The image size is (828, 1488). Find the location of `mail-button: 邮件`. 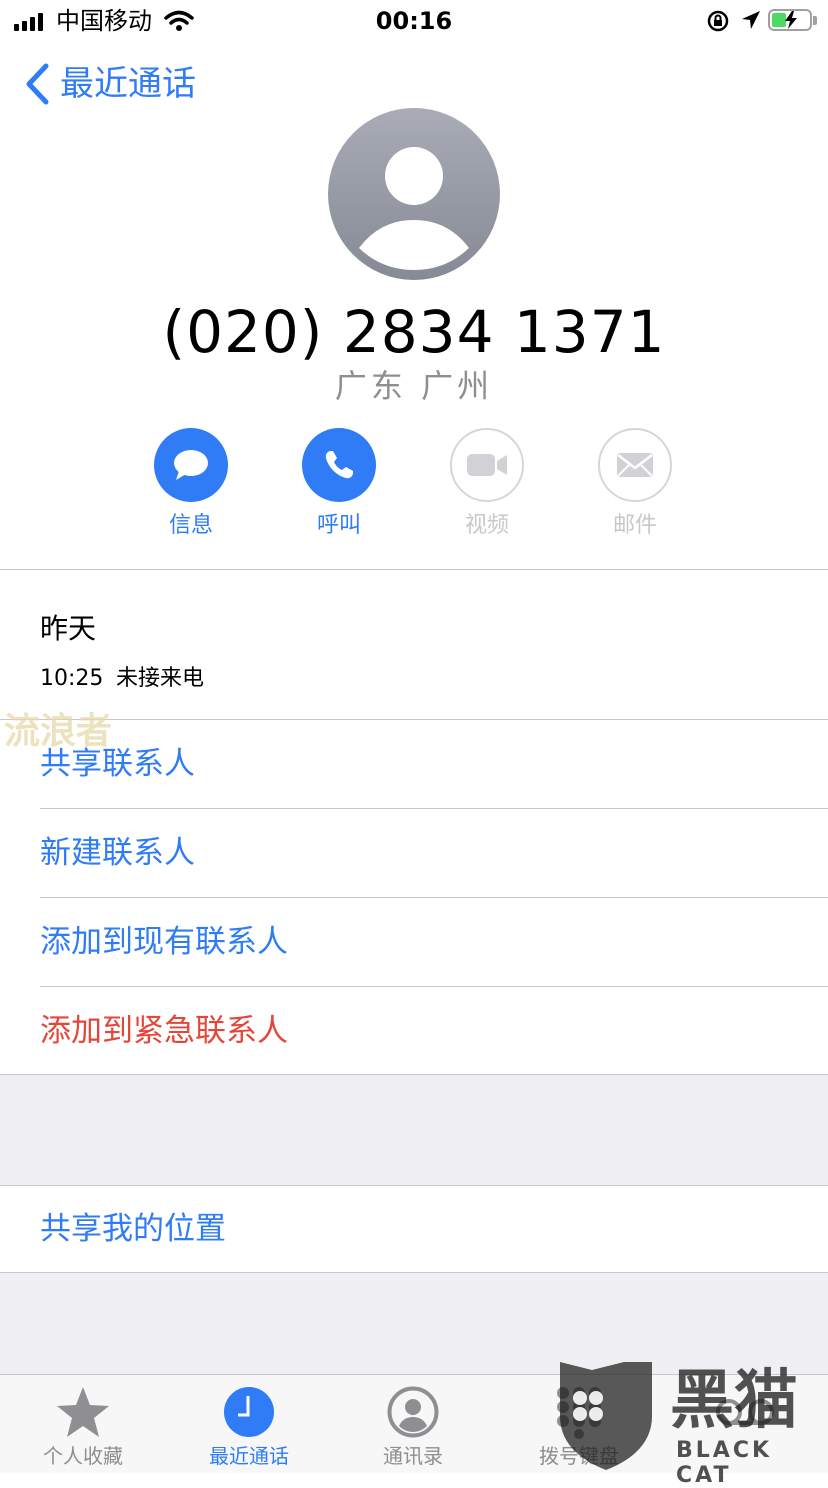

mail-button: 邮件 is located at coordinates (635, 484).